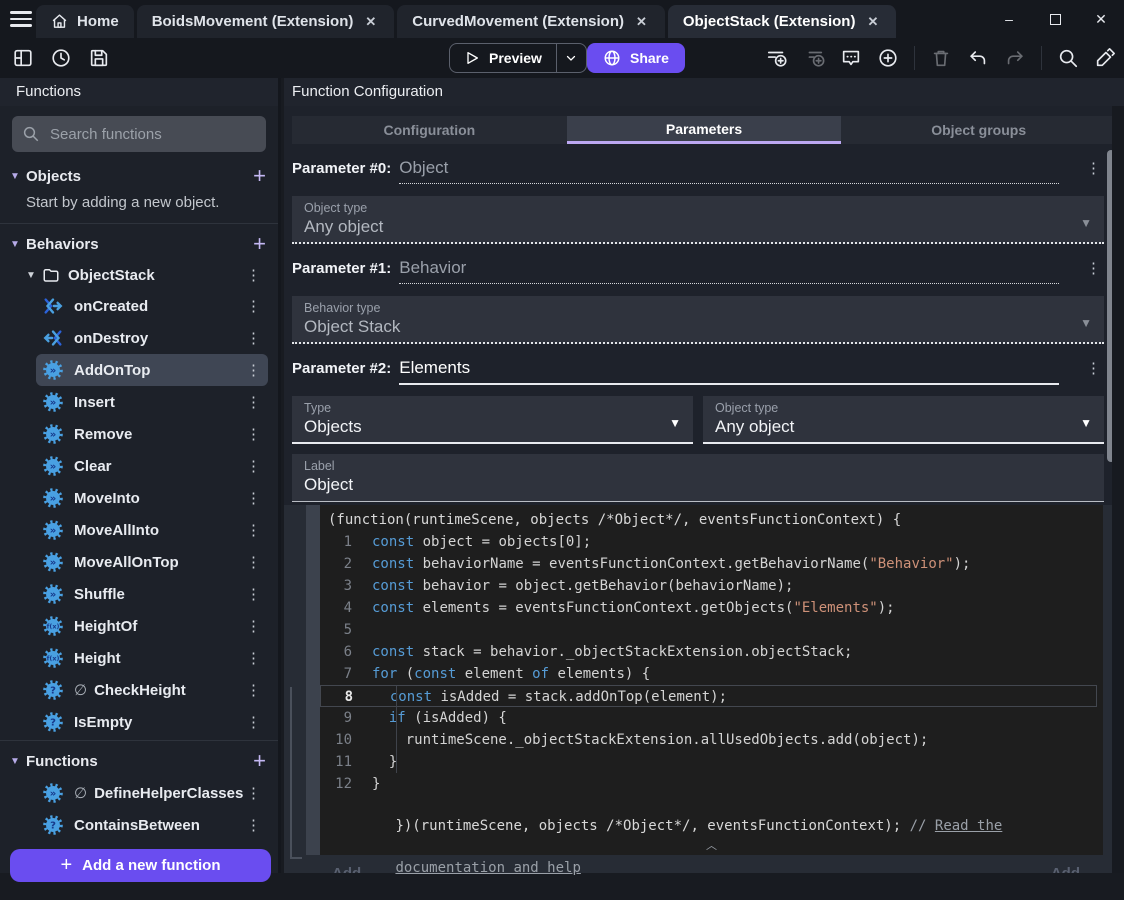 This screenshot has width=1124, height=900. I want to click on function-item-heightof: f(x) HeightOf ⋮, so click(152, 626).